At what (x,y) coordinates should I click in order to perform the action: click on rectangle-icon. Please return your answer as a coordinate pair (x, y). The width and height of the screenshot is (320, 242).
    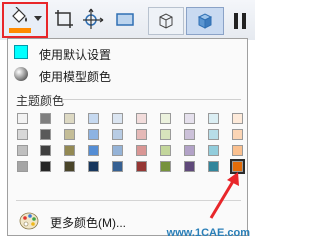
    Looking at the image, I should click on (125, 19).